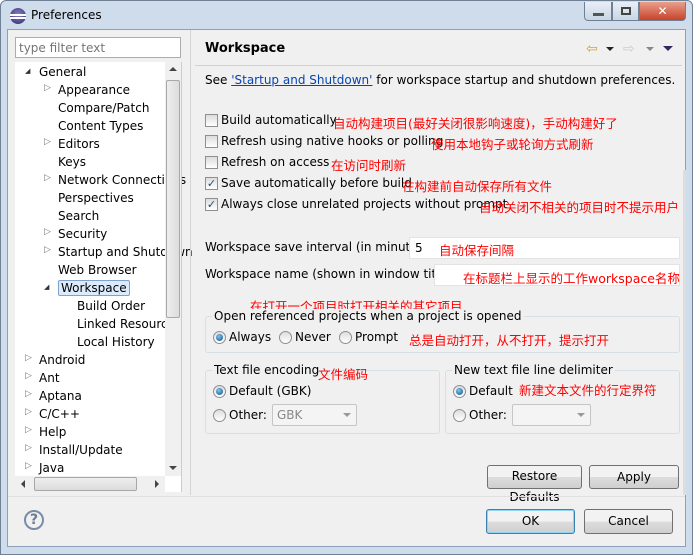 Image resolution: width=693 pixels, height=555 pixels. I want to click on cancel-button: Cancel, so click(628, 521).